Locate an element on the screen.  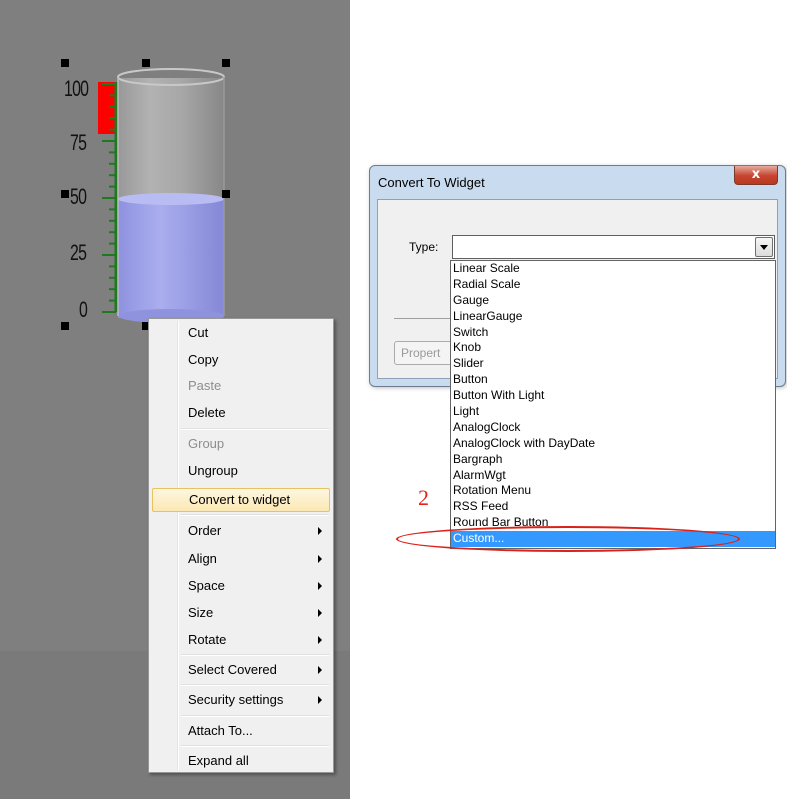
dropdown-option: AlarmWgt is located at coordinates (613, 476).